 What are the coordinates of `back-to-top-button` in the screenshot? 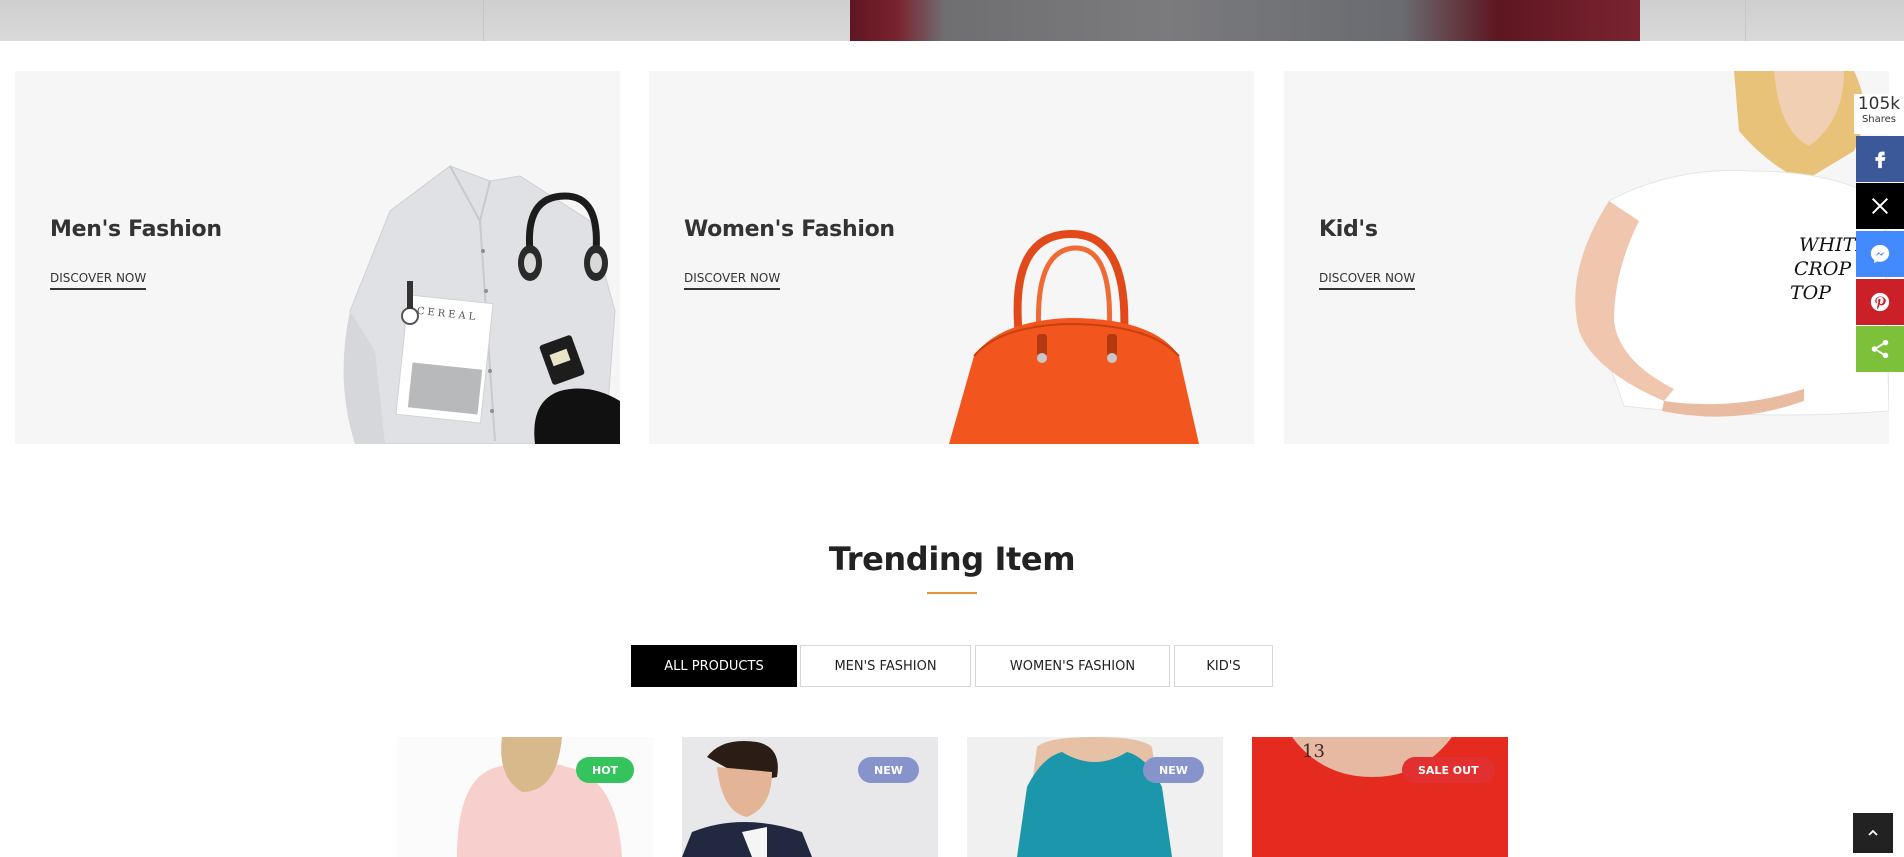 It's located at (1873, 833).